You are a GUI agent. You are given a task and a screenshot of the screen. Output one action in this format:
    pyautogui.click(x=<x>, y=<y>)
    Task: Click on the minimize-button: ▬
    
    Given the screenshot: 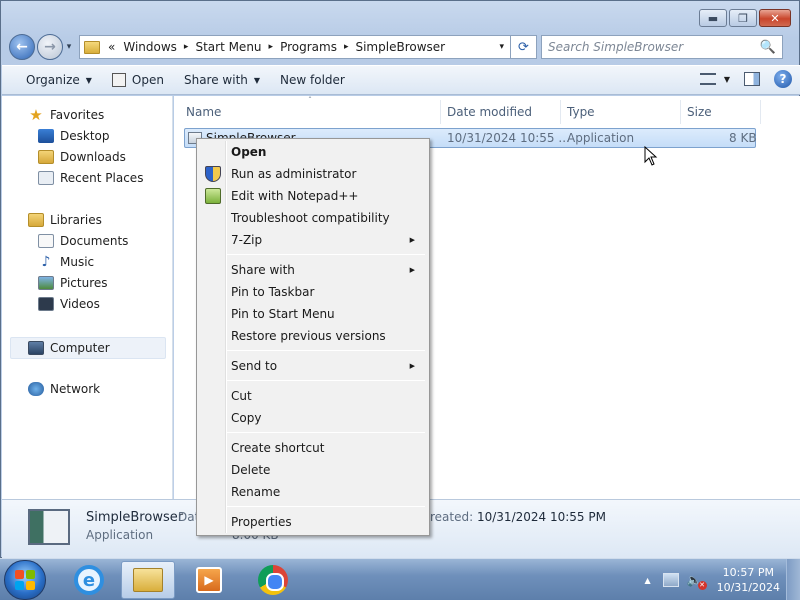 What is the action you would take?
    pyautogui.click(x=713, y=18)
    